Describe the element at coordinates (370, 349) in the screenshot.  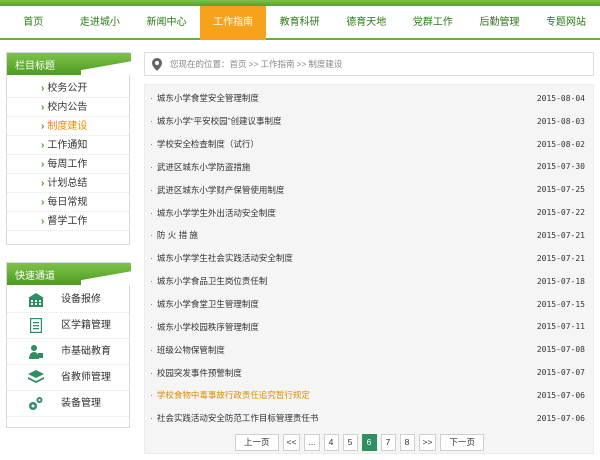
I see `article-row: · 班级公物保管制度 2015-07-08` at that location.